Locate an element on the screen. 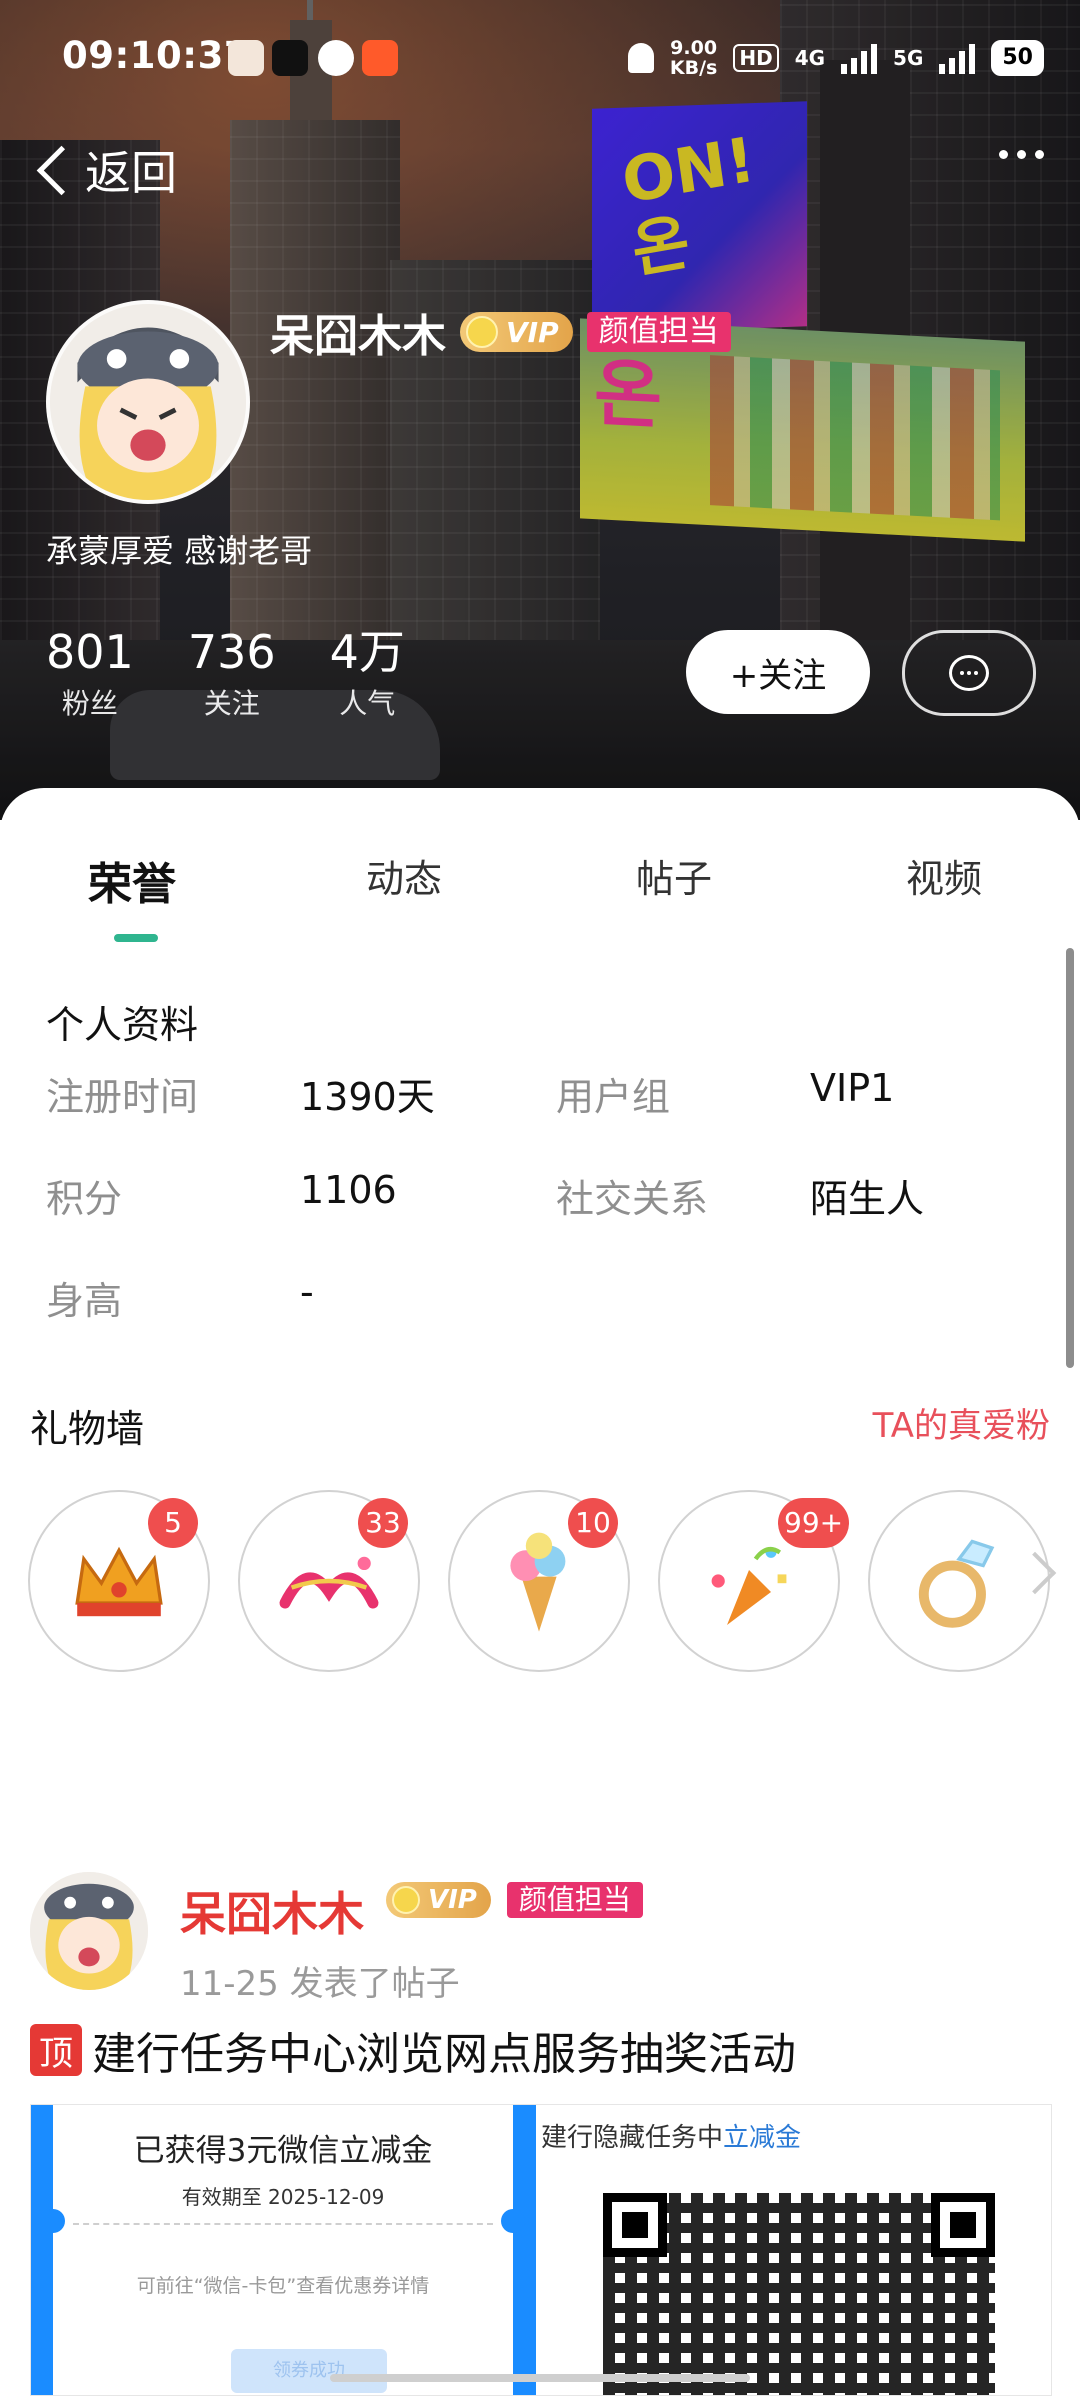 This screenshot has width=1080, height=2396. network-speed: 9.00 KB/s is located at coordinates (693, 58).